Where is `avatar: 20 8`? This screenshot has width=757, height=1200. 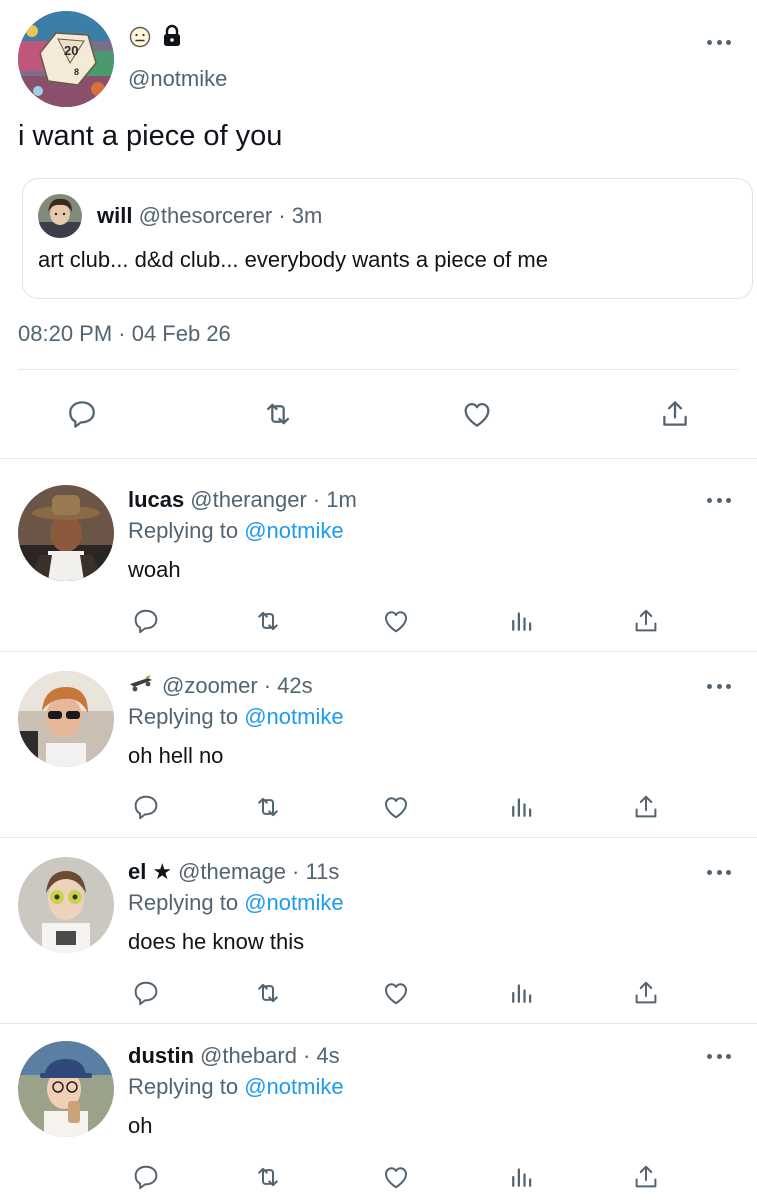
avatar: 20 8 is located at coordinates (66, 59).